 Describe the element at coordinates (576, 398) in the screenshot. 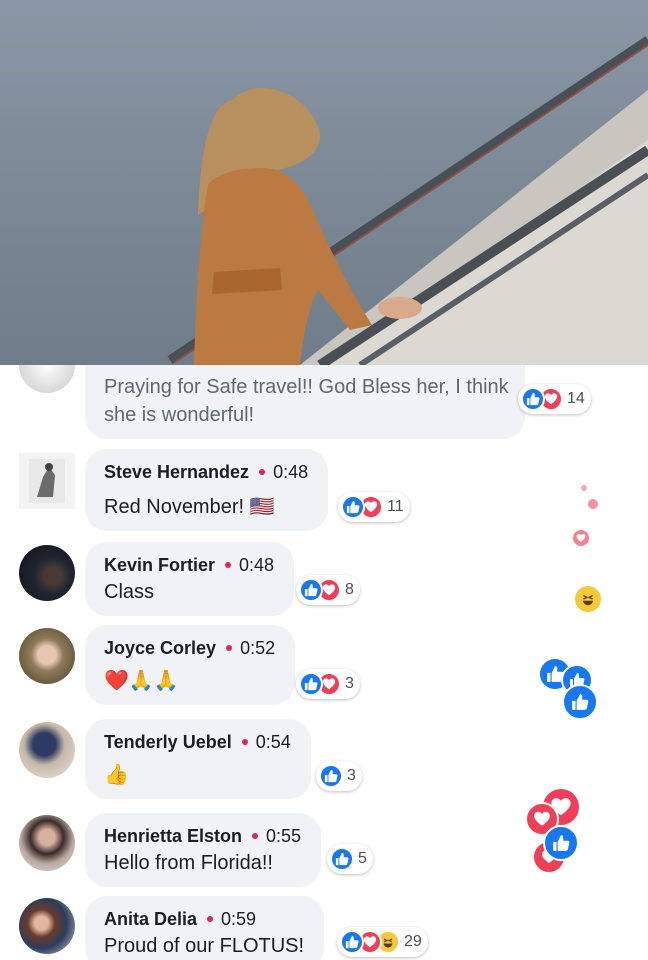

I see `reaction-count: 14` at that location.